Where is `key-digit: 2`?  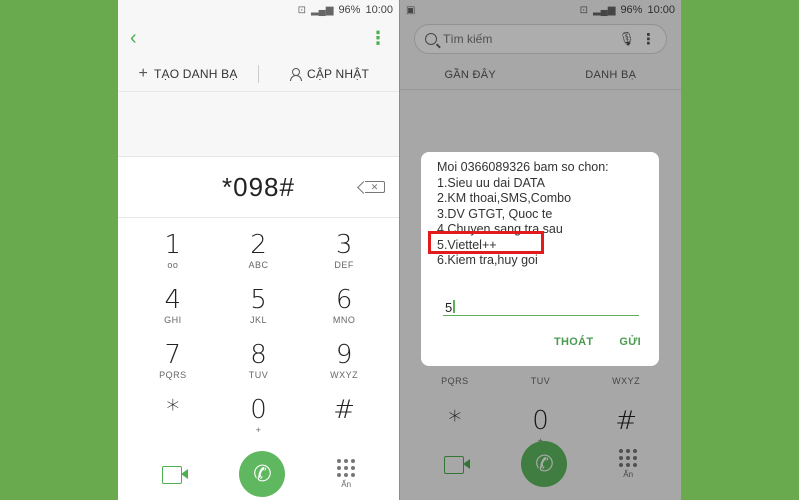 key-digit: 2 is located at coordinates (258, 245).